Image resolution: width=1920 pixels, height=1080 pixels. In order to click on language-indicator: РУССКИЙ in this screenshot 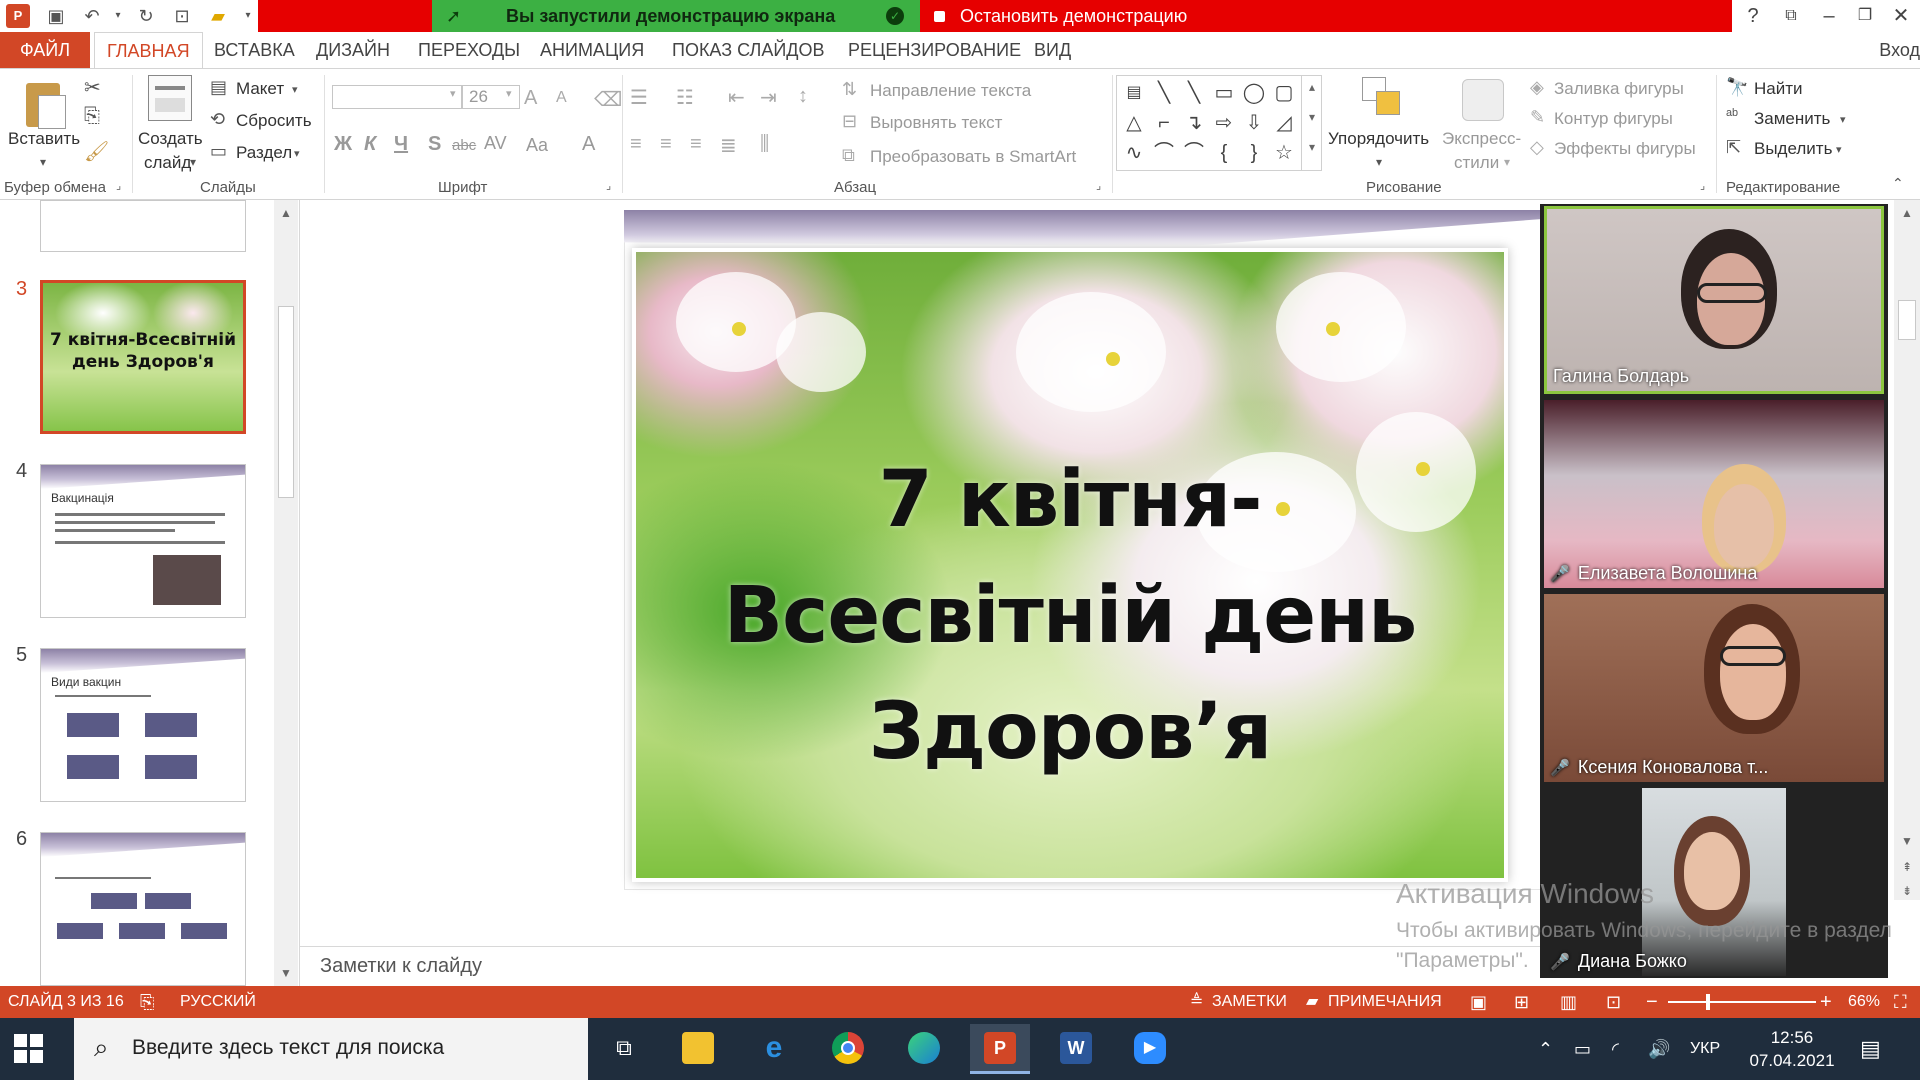, I will do `click(218, 1002)`.